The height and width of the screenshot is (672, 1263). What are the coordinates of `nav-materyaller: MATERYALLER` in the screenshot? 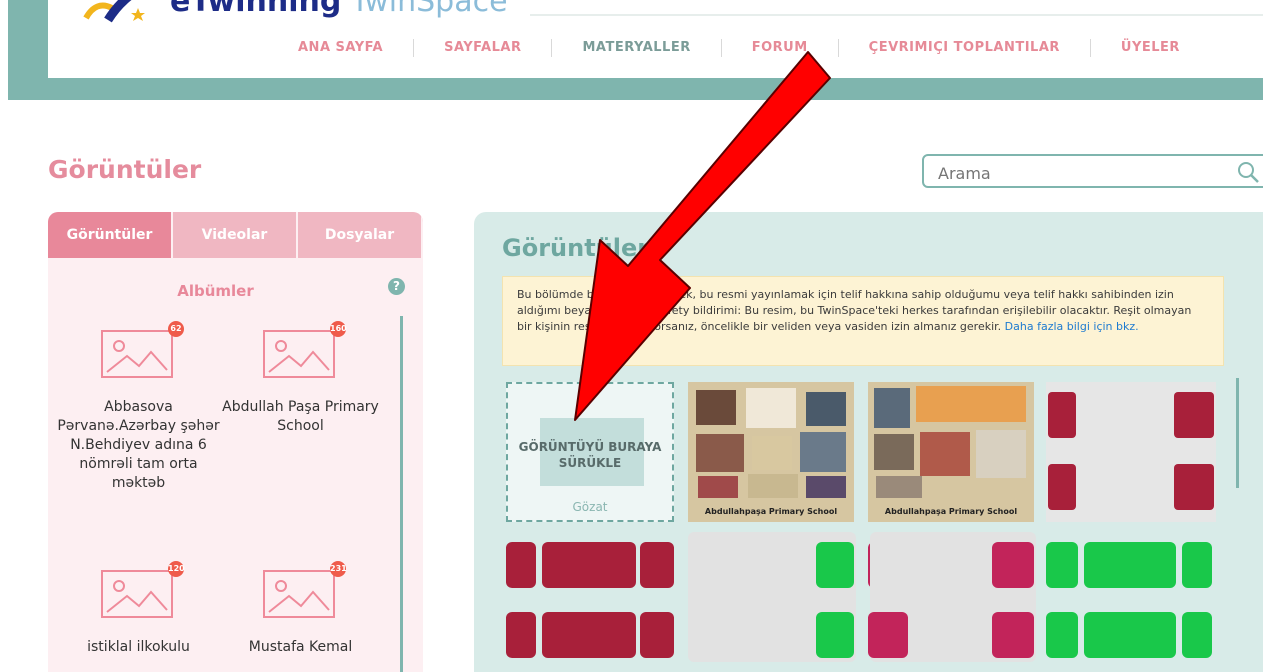 It's located at (637, 48).